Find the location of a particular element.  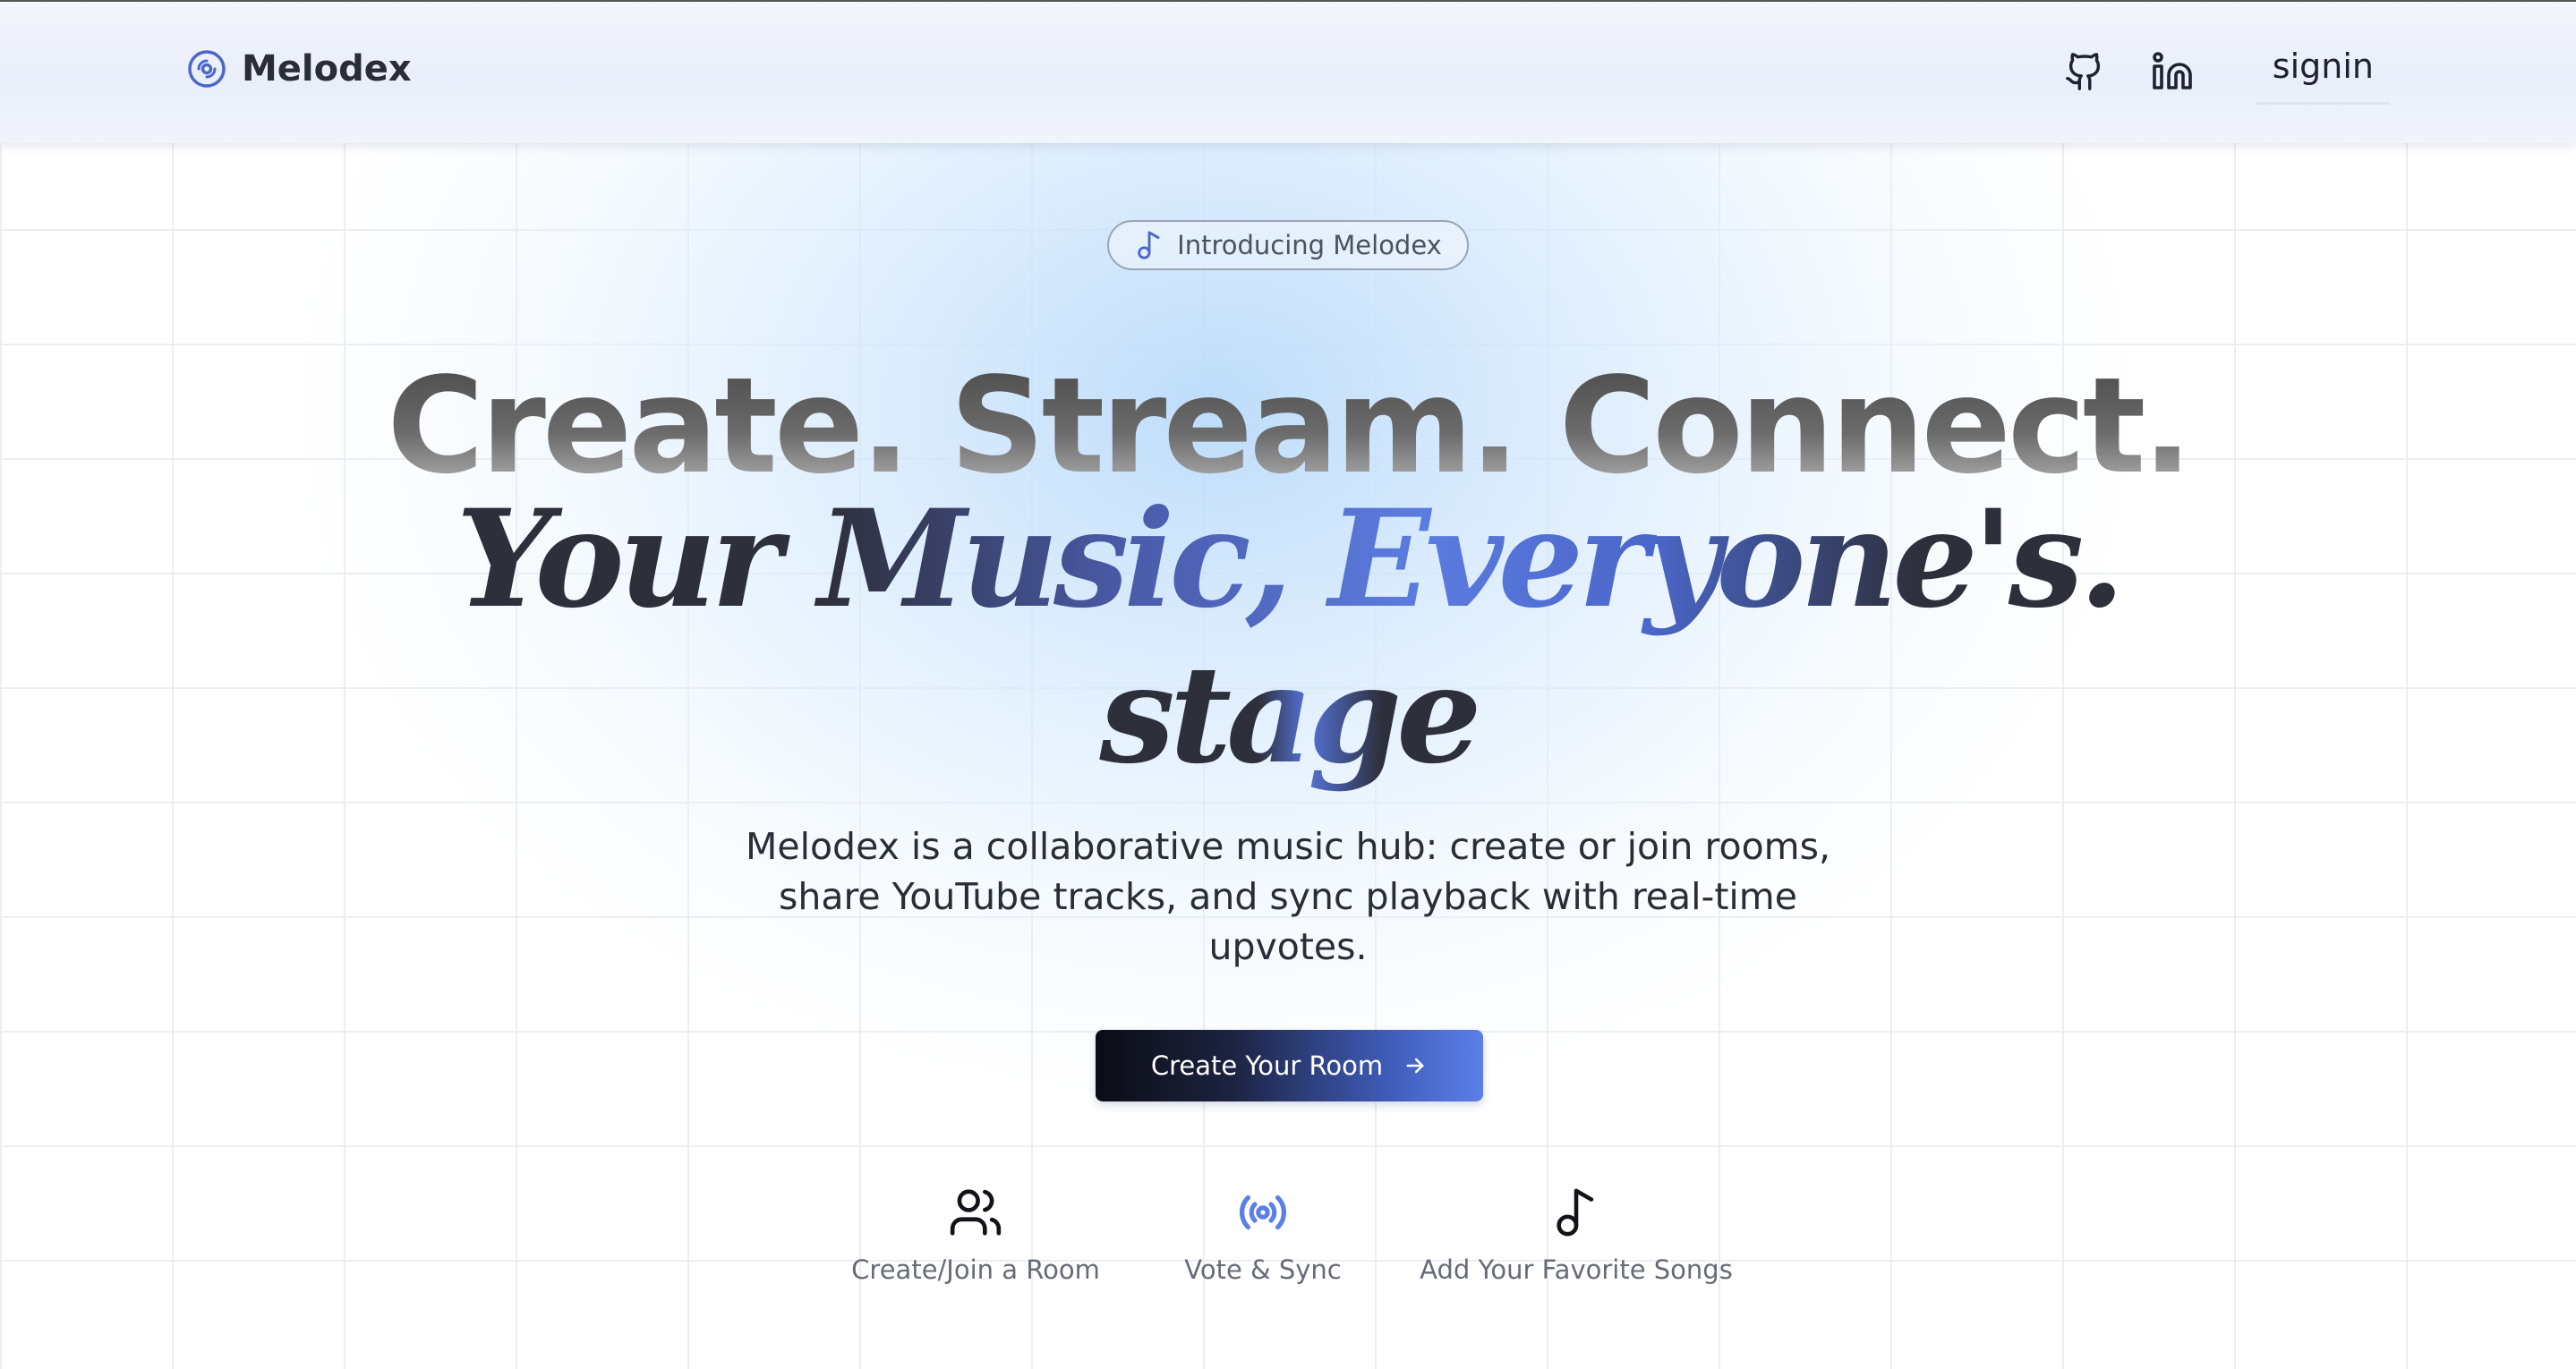

feature-create-join: Create/Join a Room is located at coordinates (975, 1235).